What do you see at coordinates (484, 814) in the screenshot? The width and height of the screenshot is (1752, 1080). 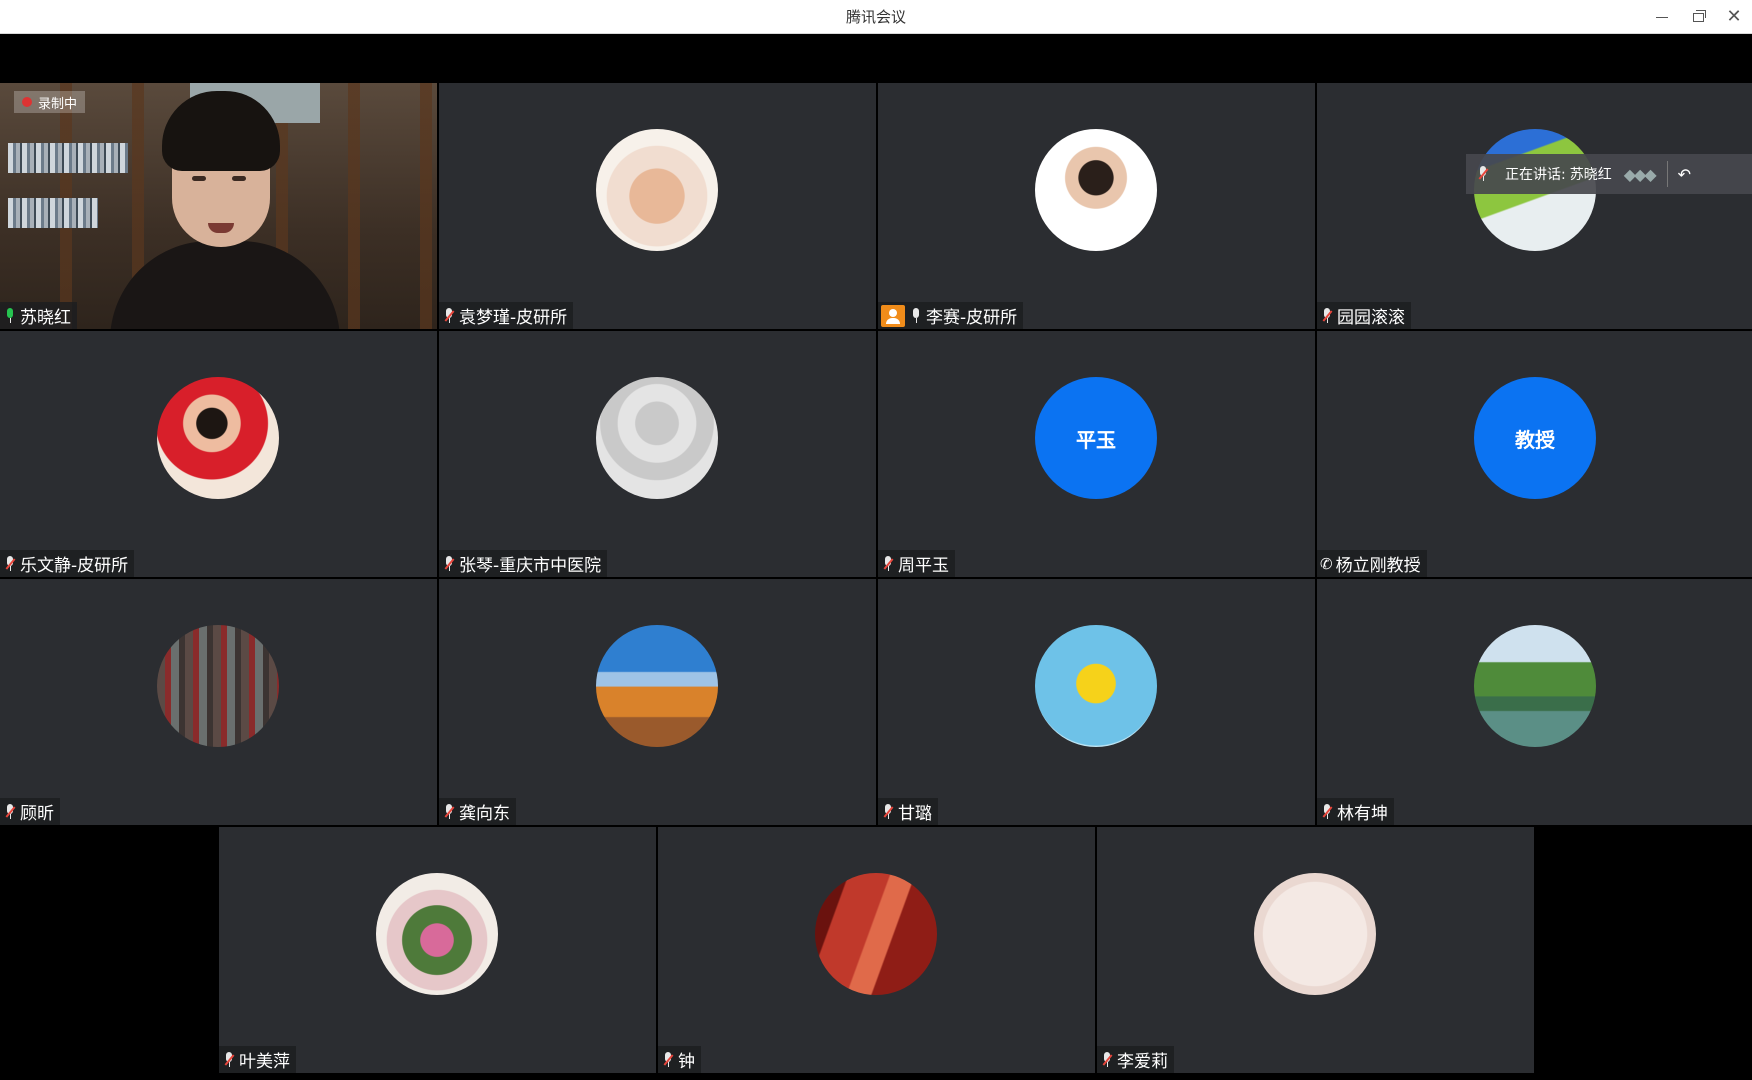 I see `participant-name: 龚向东` at bounding box center [484, 814].